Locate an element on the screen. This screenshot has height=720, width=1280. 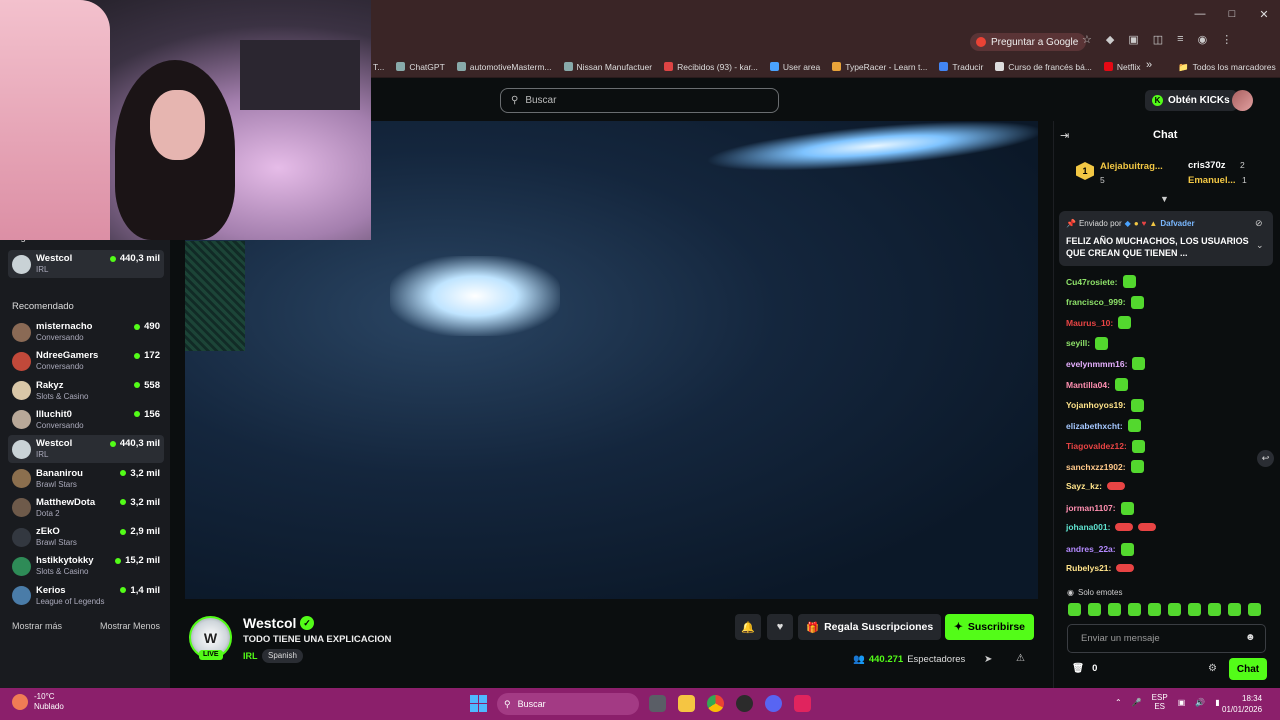
menu-icon: ≡ is located at coordinates (1180, 39).